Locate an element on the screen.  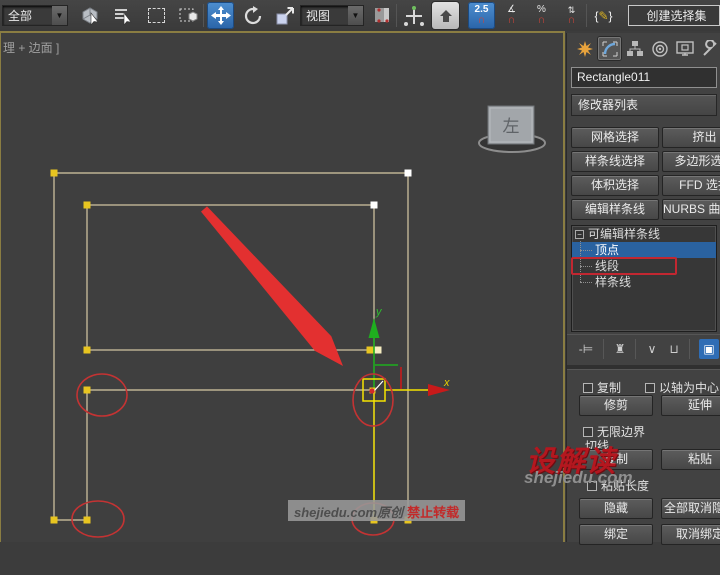
edit-spline-button: 编辑样条线 is located at coordinates (615, 209).